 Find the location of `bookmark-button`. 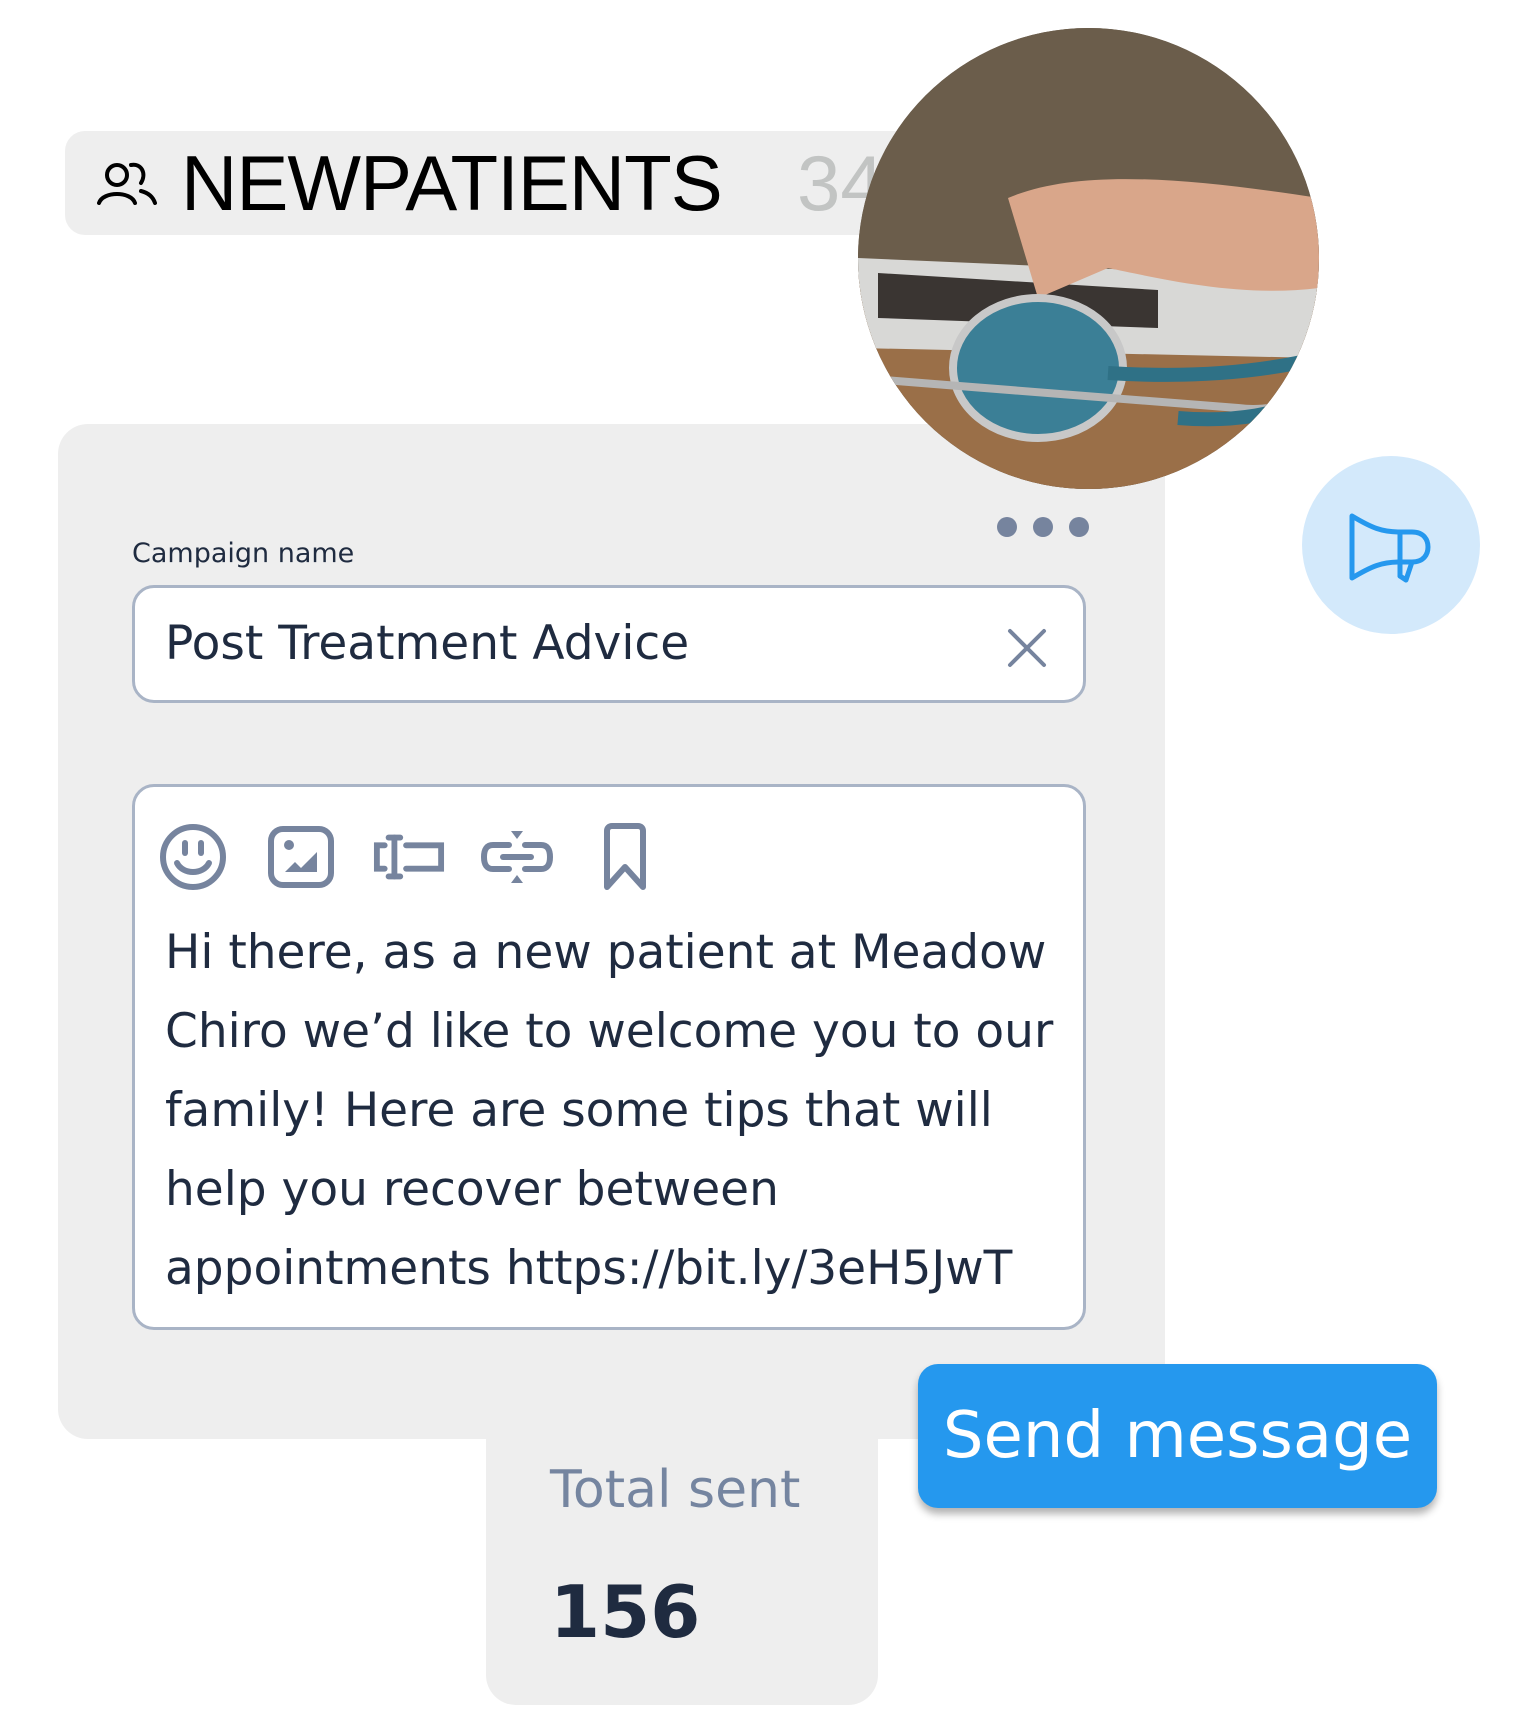

bookmark-button is located at coordinates (625, 857).